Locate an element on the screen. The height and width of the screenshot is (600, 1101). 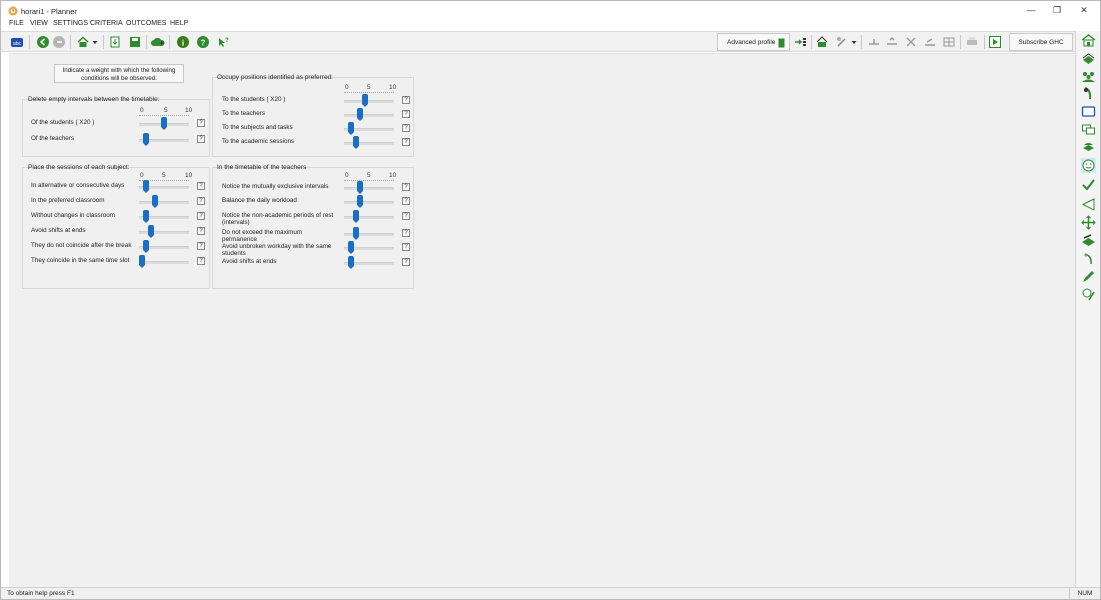
back-arrow-icon is located at coordinates (43, 42).